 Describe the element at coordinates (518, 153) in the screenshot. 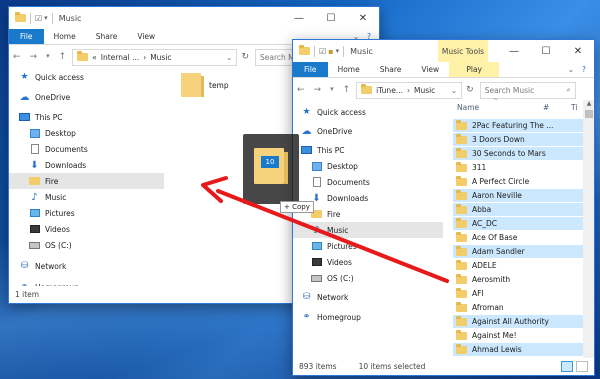

I see `file-row: 30 Seconds to Mars` at that location.